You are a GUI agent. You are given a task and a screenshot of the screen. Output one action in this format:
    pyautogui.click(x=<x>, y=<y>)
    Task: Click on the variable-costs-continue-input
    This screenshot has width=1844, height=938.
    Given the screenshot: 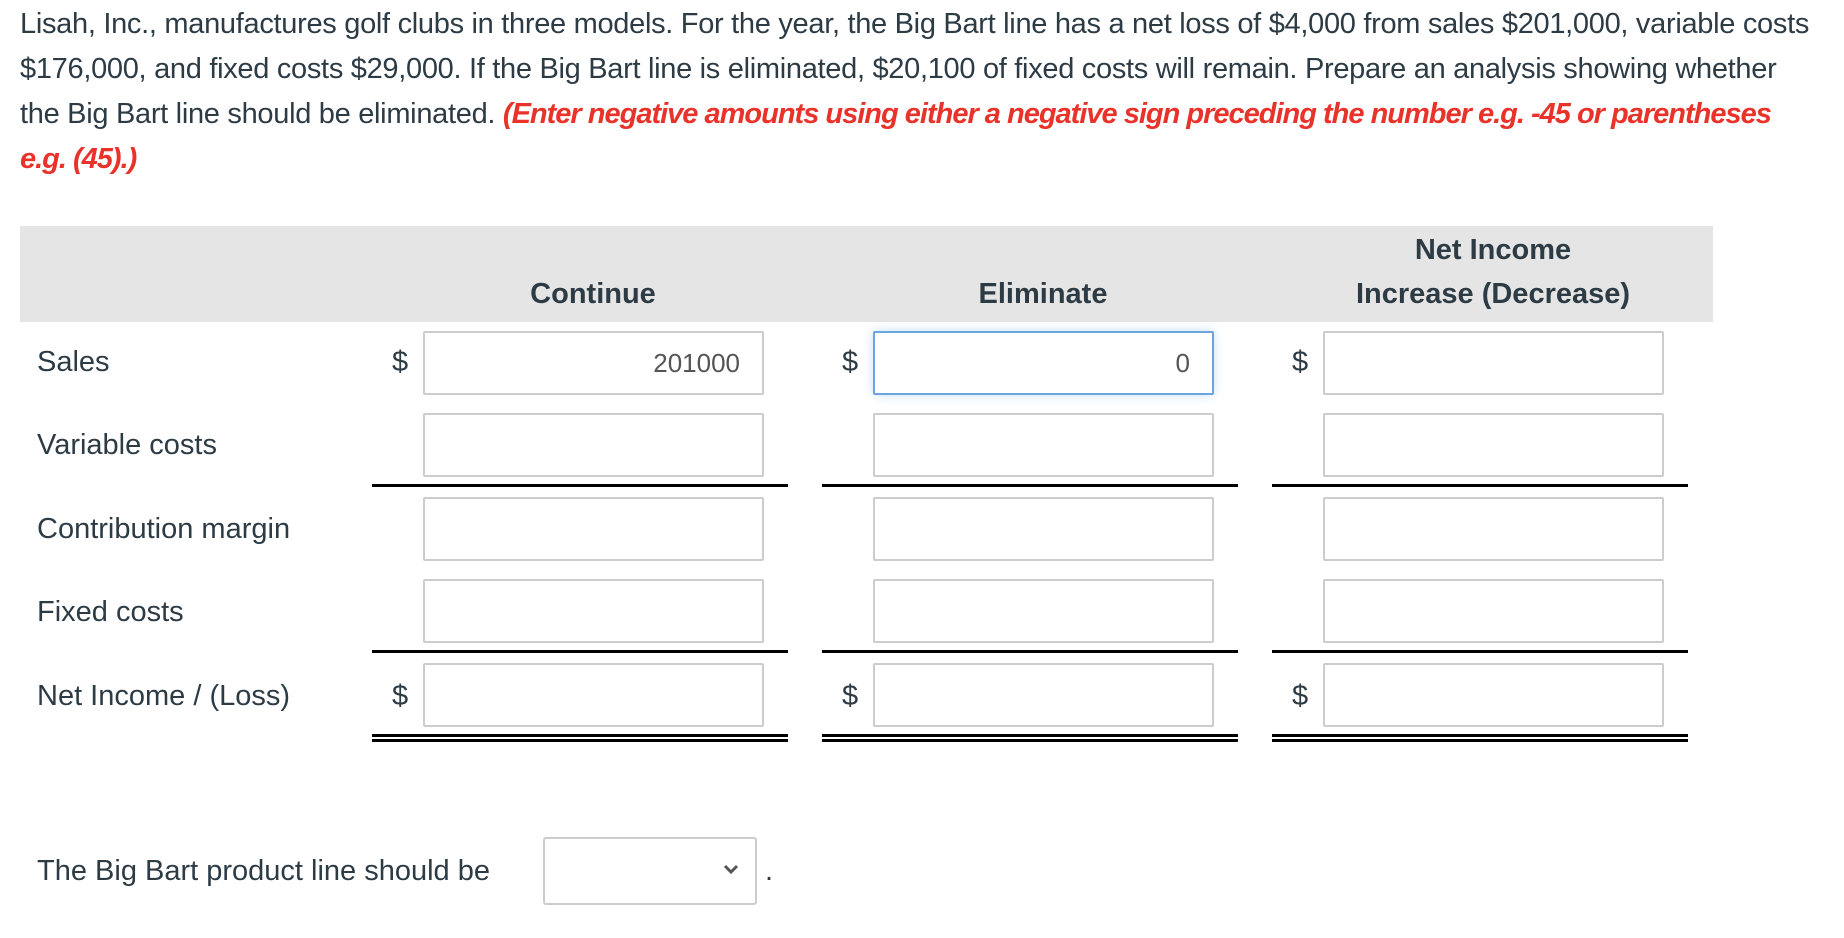 What is the action you would take?
    pyautogui.click(x=593, y=445)
    